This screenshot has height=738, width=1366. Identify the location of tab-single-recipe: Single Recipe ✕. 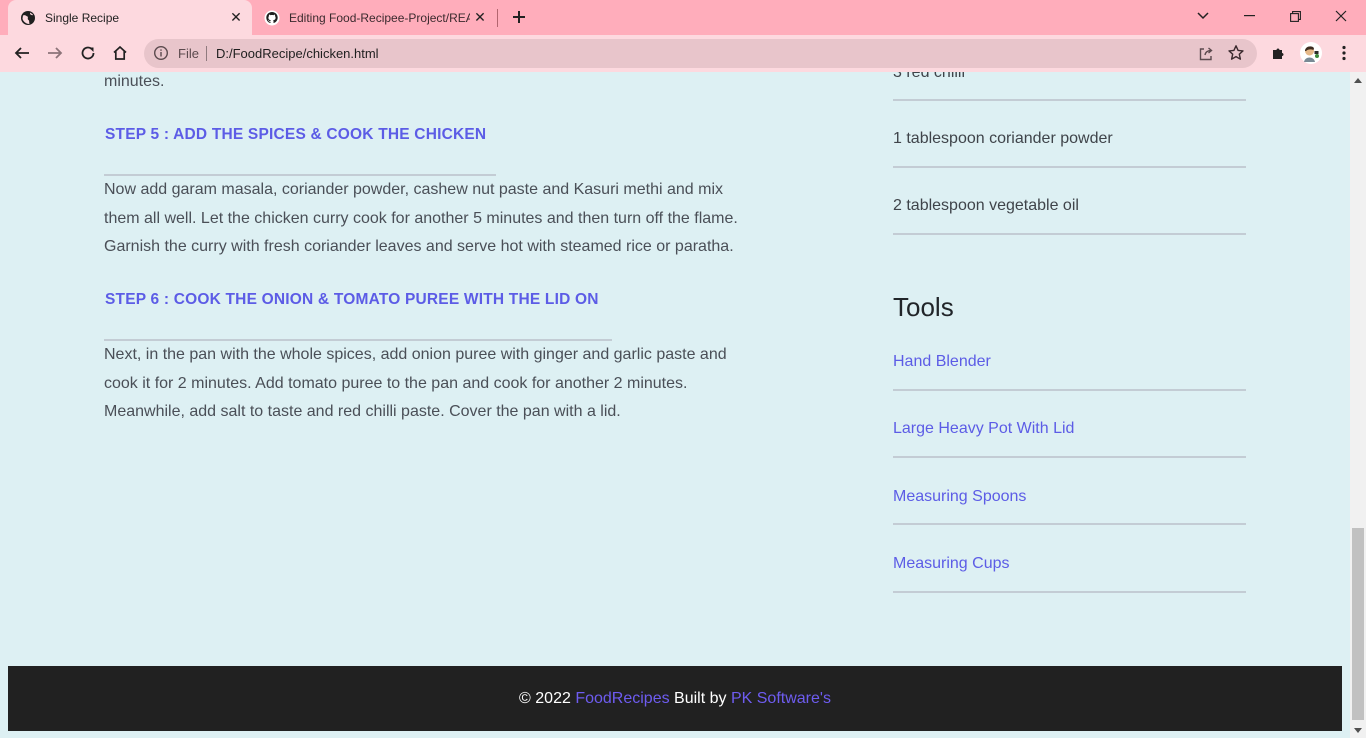
(130, 17).